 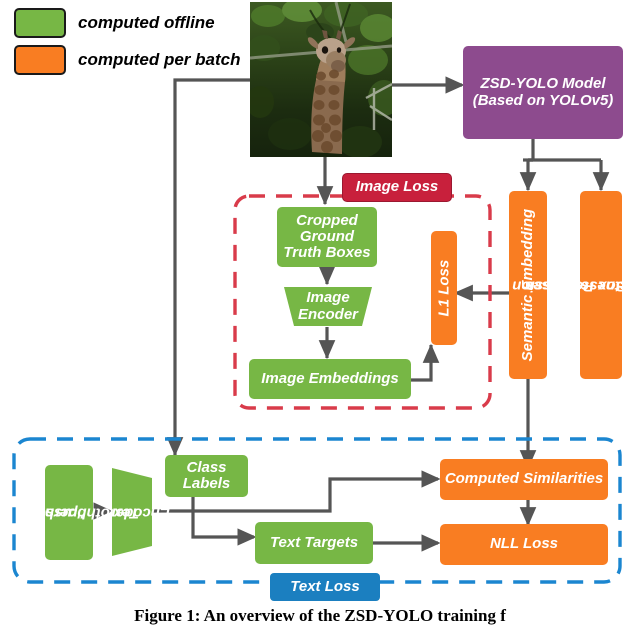 I want to click on image-encoder-line1: Image, so click(x=328, y=298).